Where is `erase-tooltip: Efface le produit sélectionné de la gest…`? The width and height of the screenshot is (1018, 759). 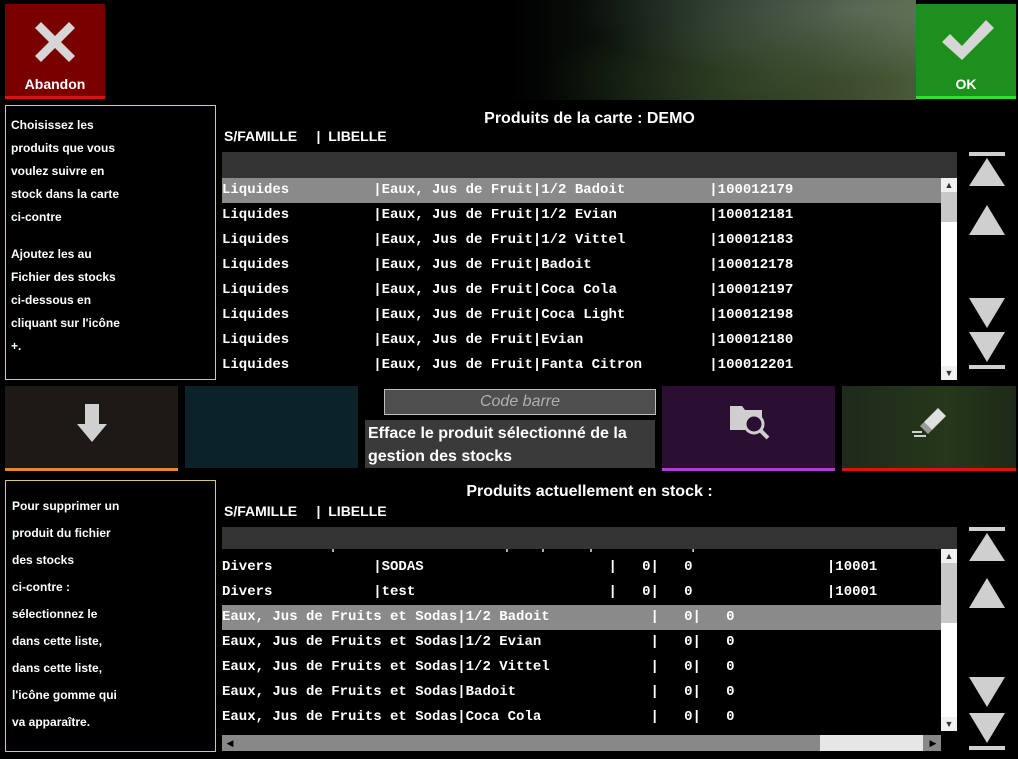
erase-tooltip: Efface le produit sélectionné de la gest… is located at coordinates (510, 444).